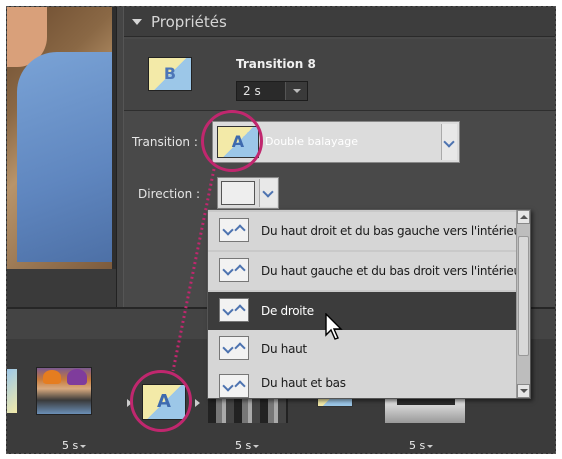 Image resolution: width=562 pixels, height=459 pixels. I want to click on preview-photo, so click(59, 138).